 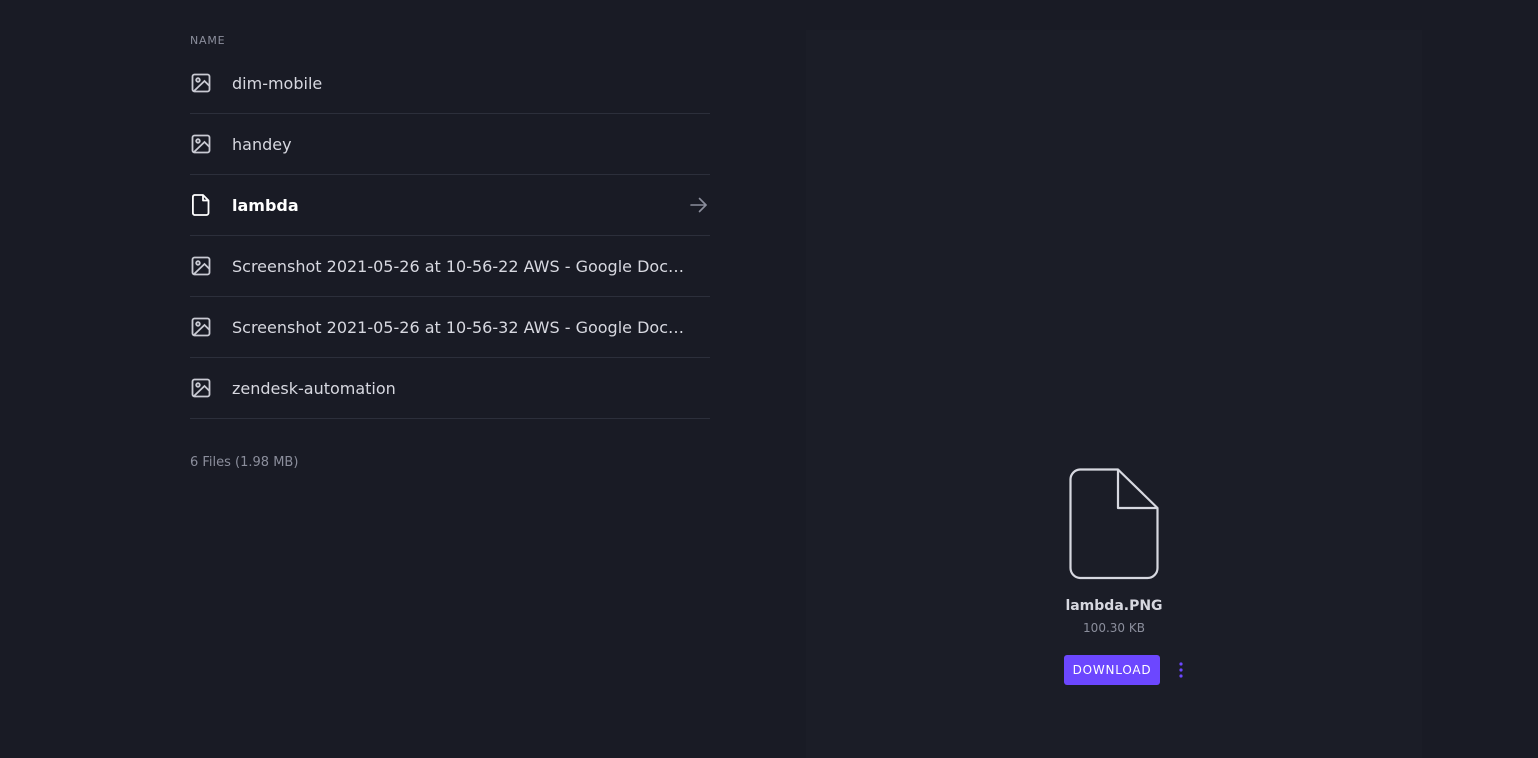 I want to click on more-vertical-icon, so click(x=1181, y=670).